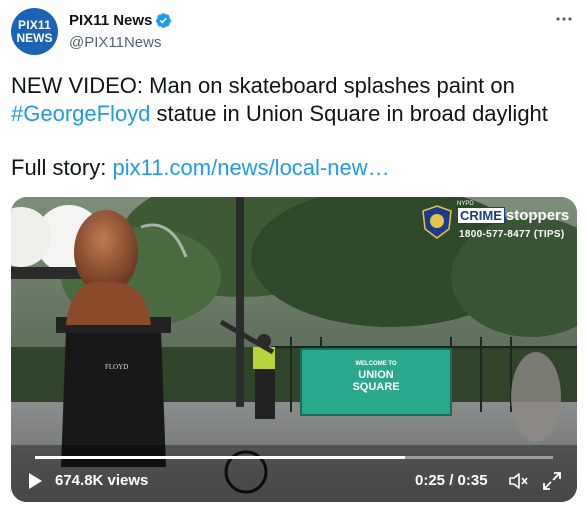 This screenshot has height=510, width=587. Describe the element at coordinates (537, 215) in the screenshot. I see `stoppers-label: stoppers` at that location.